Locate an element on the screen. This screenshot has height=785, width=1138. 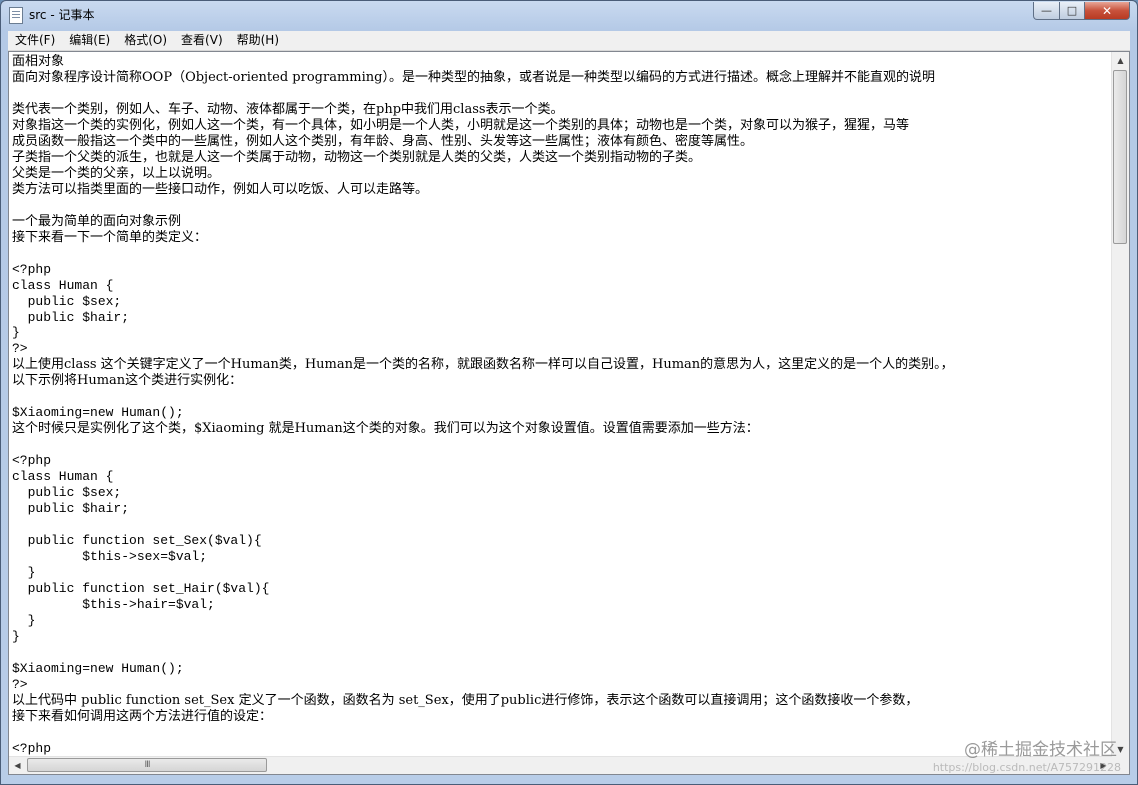
menu-bar: 文件(F) 编辑(E) 格式(O) 查看(V) 帮助(H) is located at coordinates (569, 41).